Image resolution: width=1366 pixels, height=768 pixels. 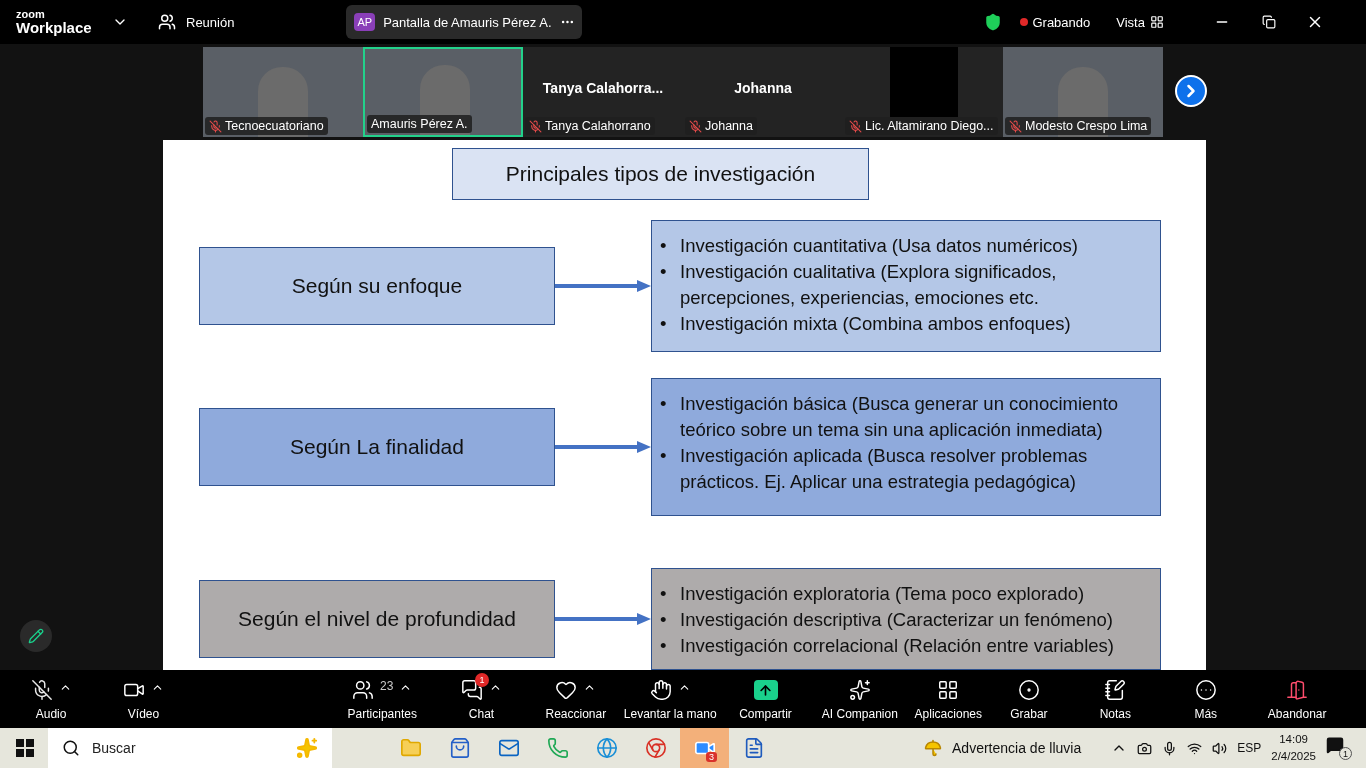 I want to click on toolbar-button: AI Companion, so click(x=859, y=699).